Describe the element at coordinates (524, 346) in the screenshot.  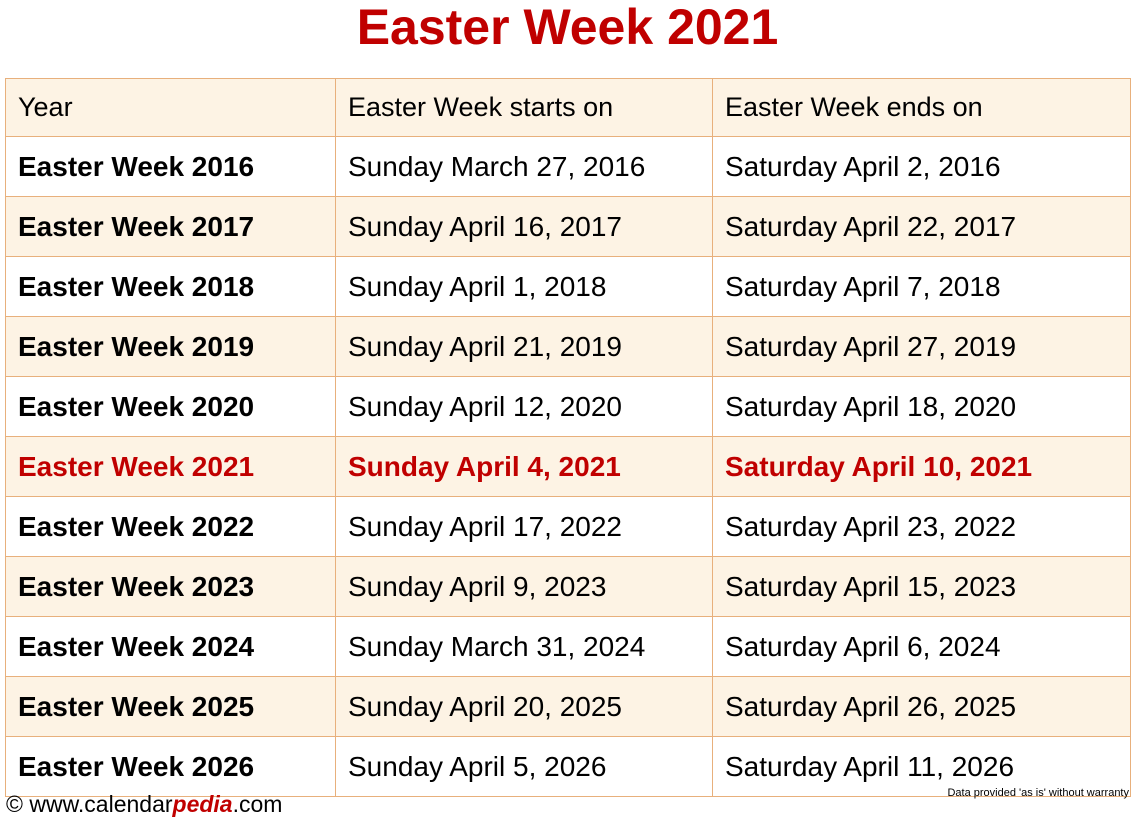
I see `cell-starts-on: Sunday April 21, 2019` at that location.